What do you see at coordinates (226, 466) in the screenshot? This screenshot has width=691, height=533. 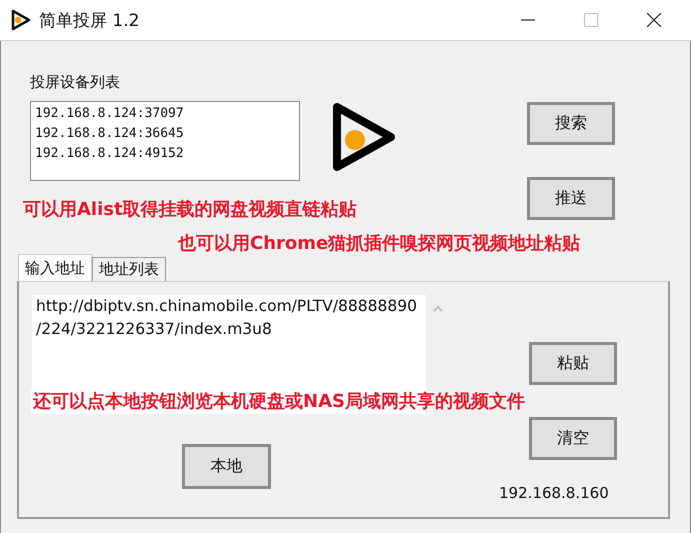 I see `local-button: 本地` at bounding box center [226, 466].